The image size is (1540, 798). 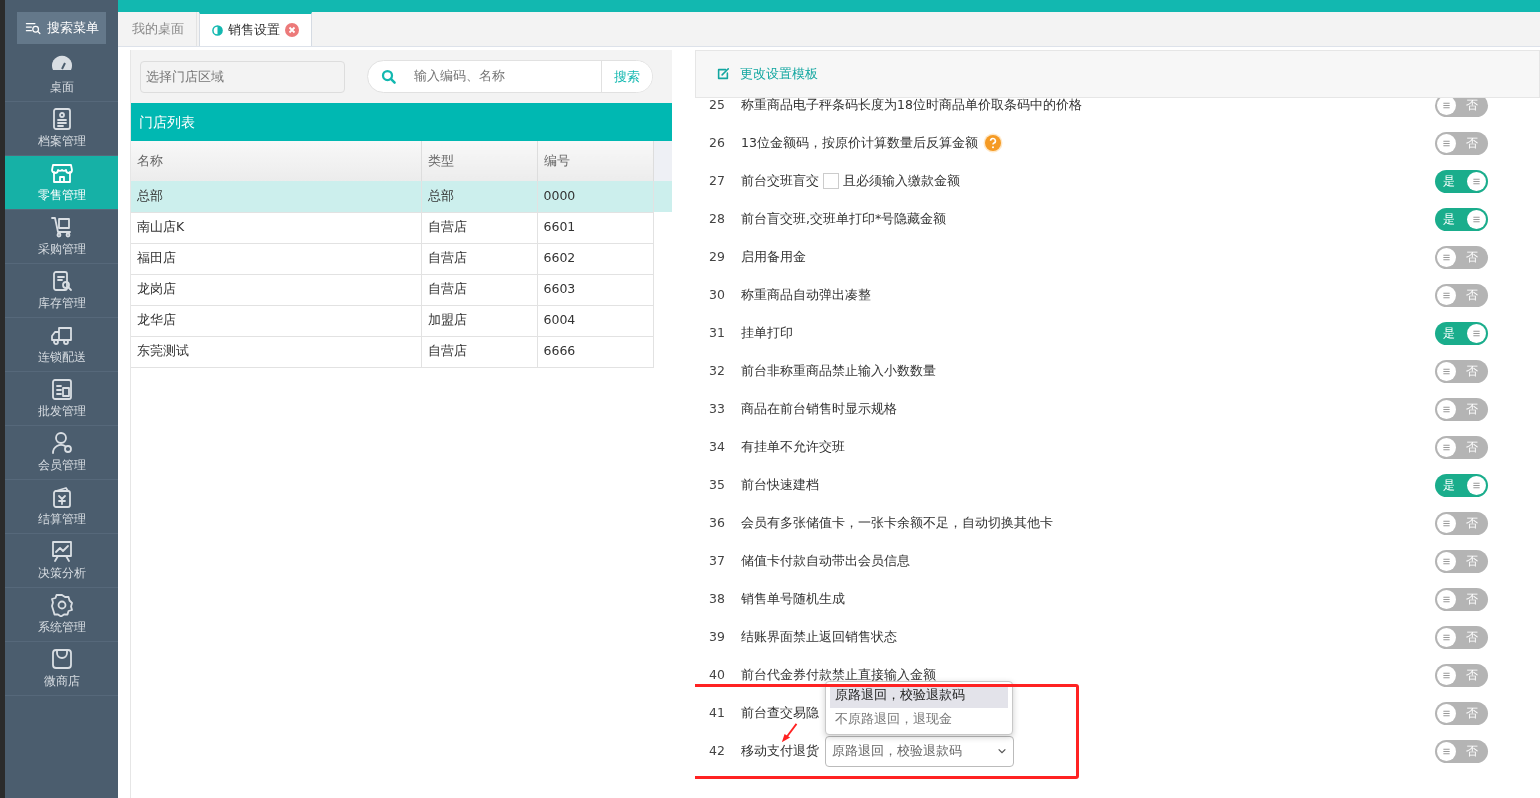 I want to click on setting-label: 销售单号随机生成, so click(x=793, y=598).